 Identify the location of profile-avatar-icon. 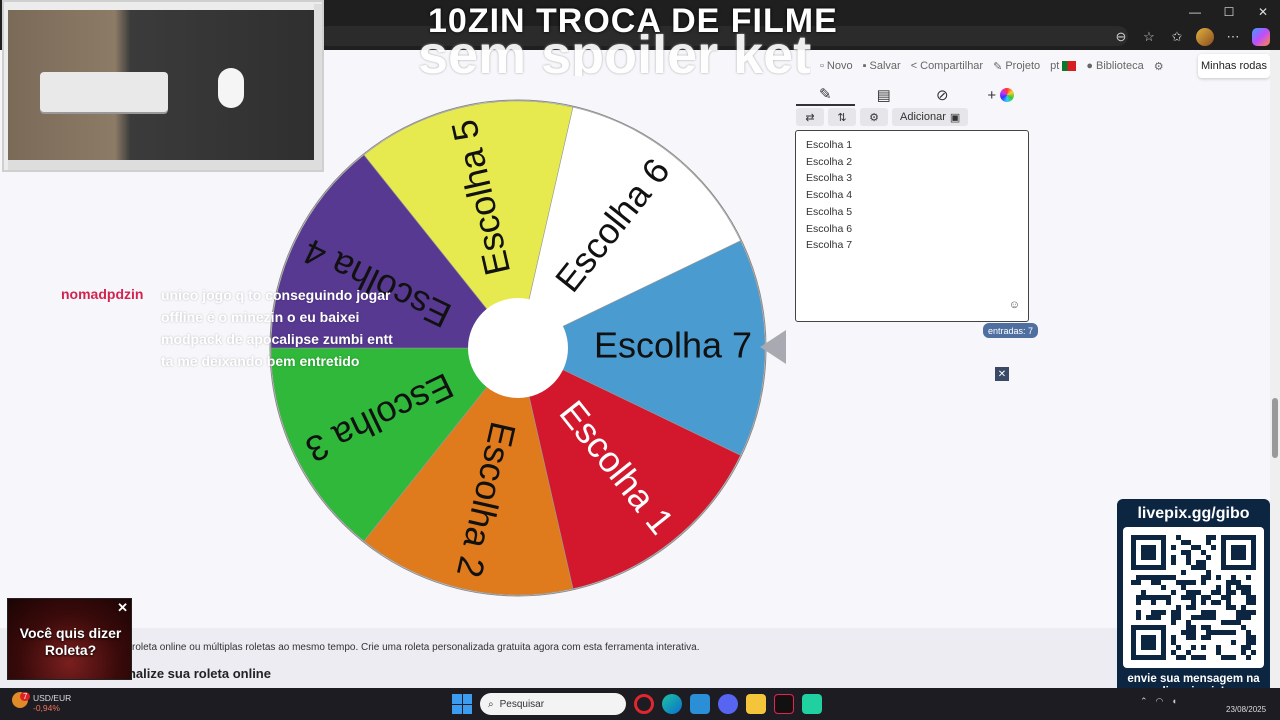
(1205, 37).